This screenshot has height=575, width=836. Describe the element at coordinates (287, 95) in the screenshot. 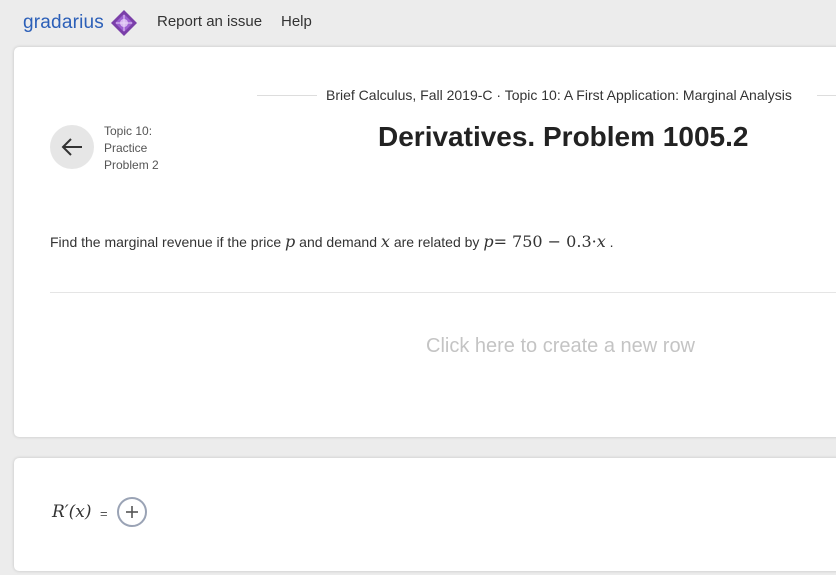

I see `breadcrumb-divider-left` at that location.